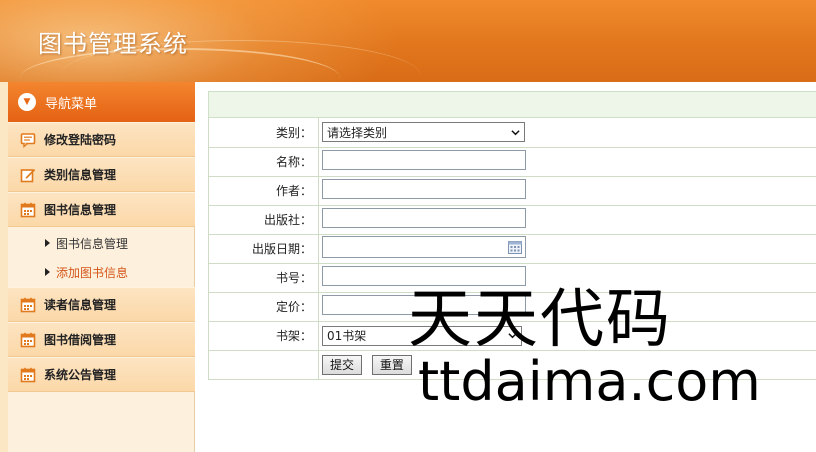 The height and width of the screenshot is (452, 816). Describe the element at coordinates (263, 220) in the screenshot. I see `publisher-label: 出版社：` at that location.